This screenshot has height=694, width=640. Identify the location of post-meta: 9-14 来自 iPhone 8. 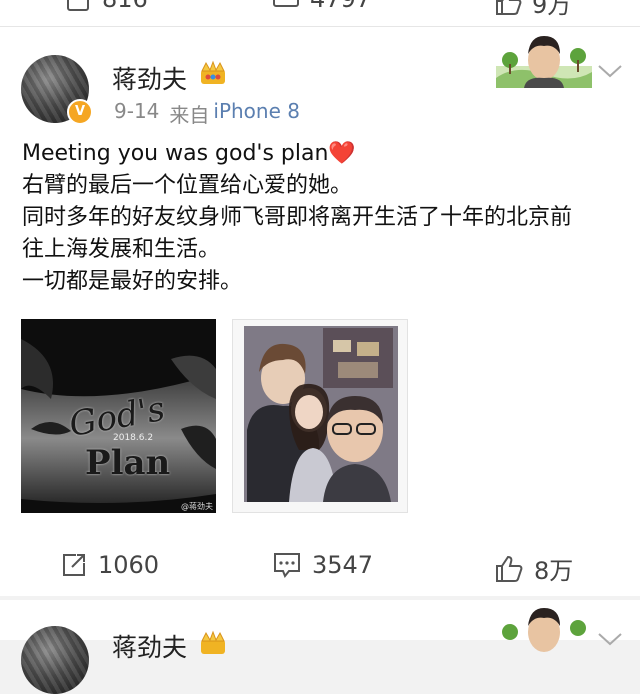
(207, 113).